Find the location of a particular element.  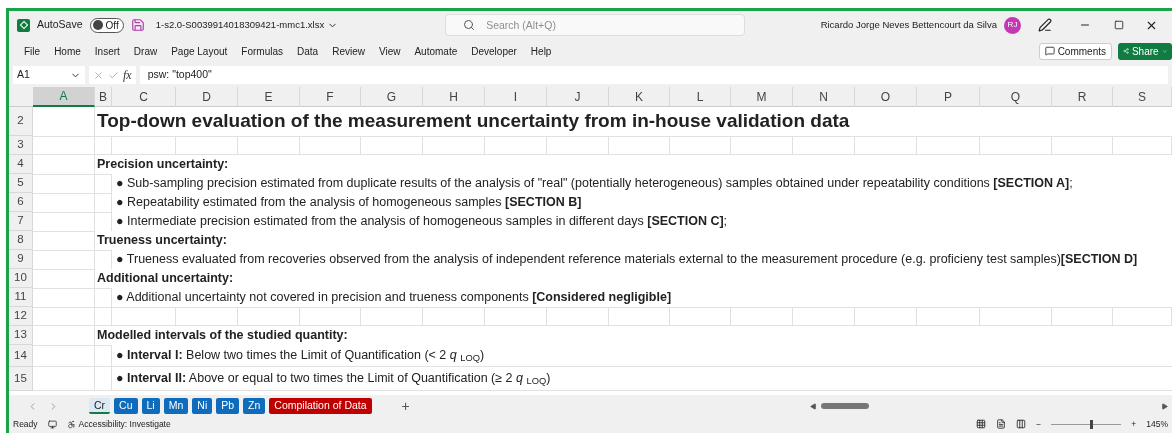

cell-text: Trueness uncertainty: is located at coordinates (162, 240).